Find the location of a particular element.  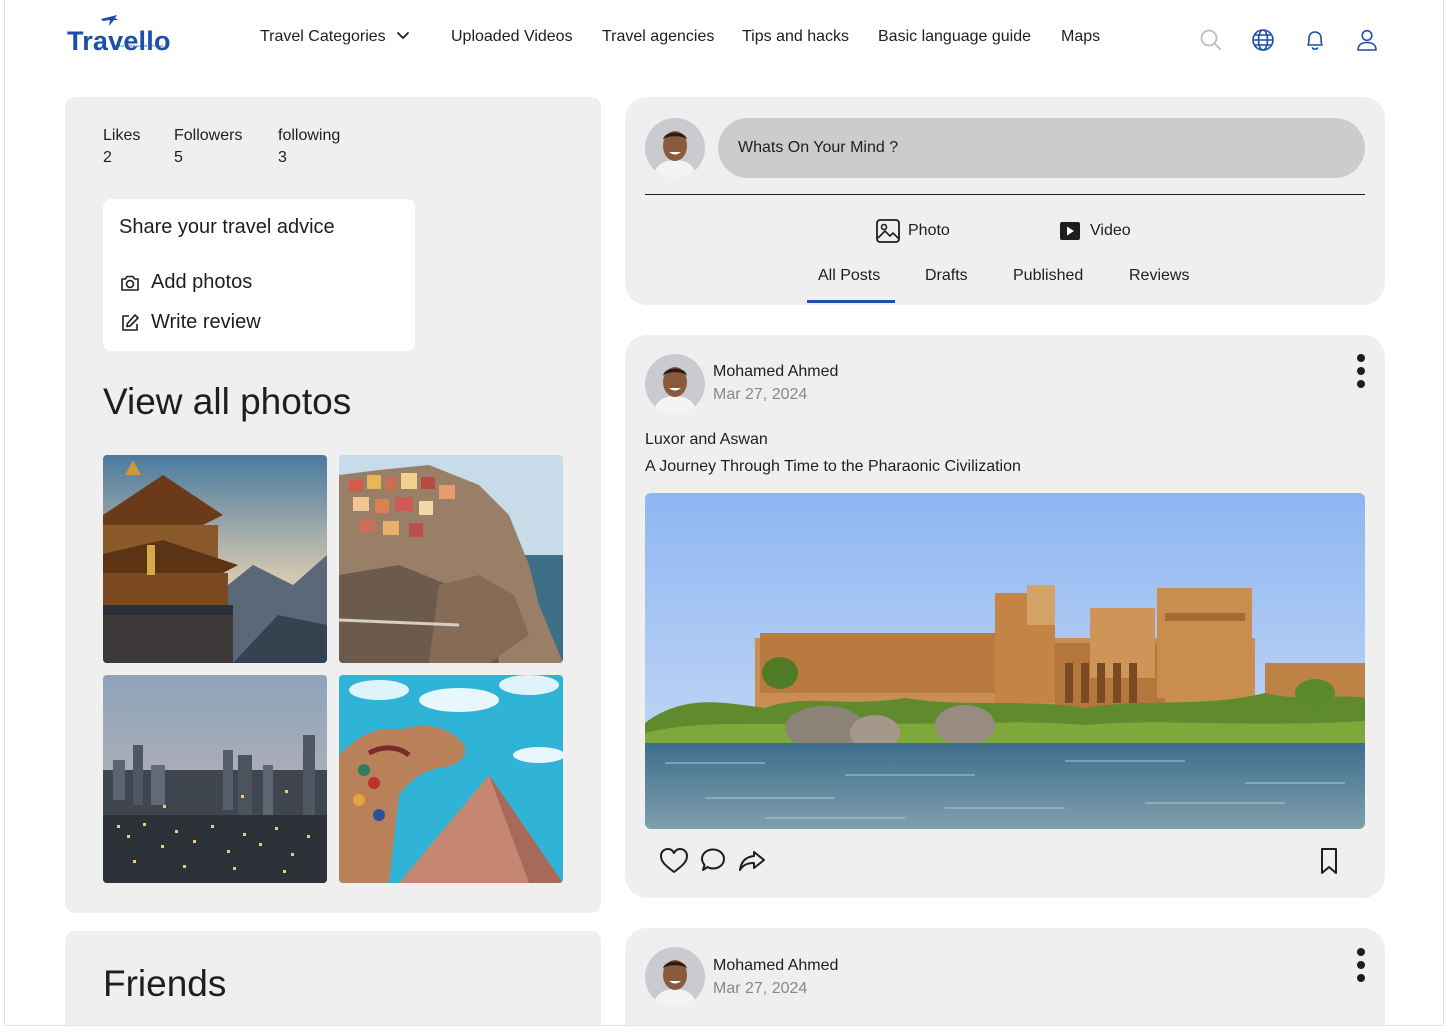

active-tab-indicator is located at coordinates (851, 301).